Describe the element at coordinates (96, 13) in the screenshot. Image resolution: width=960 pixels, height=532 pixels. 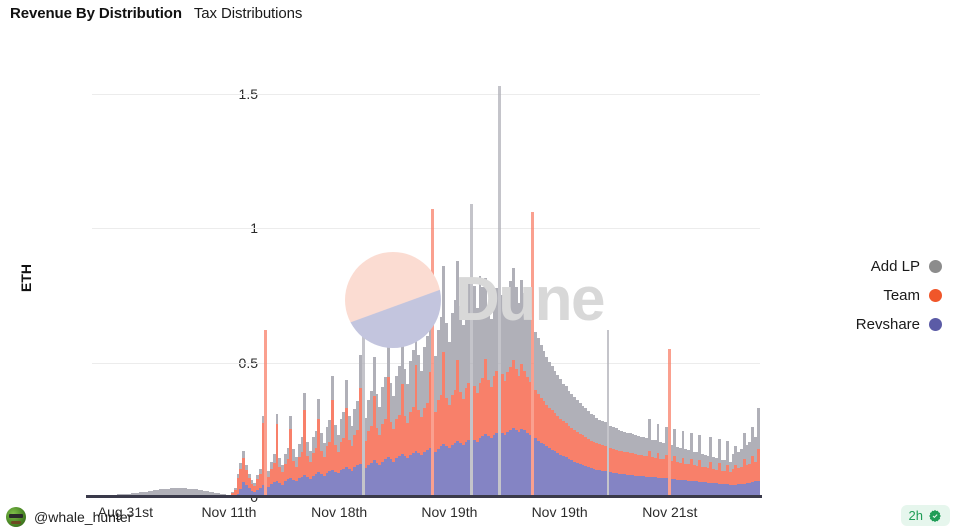
I see `page-title: Revenue By Distribution` at that location.